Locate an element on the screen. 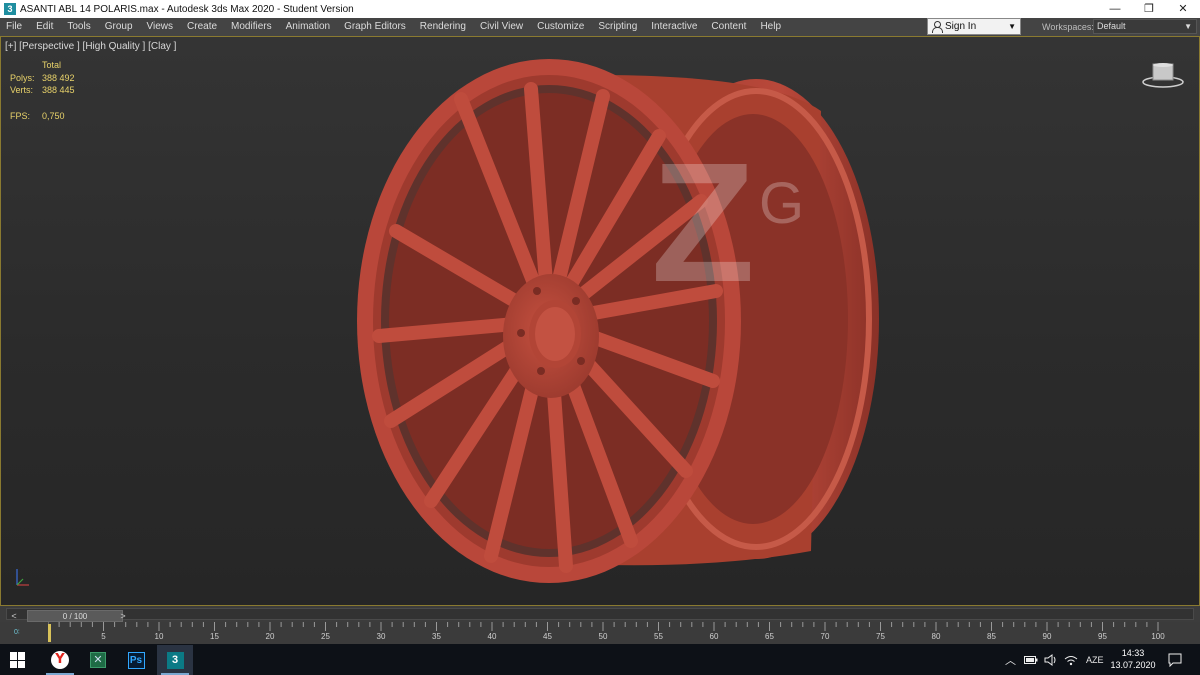 This screenshot has height=675, width=1200. taskbar-yandex-browser: Y is located at coordinates (60, 660).